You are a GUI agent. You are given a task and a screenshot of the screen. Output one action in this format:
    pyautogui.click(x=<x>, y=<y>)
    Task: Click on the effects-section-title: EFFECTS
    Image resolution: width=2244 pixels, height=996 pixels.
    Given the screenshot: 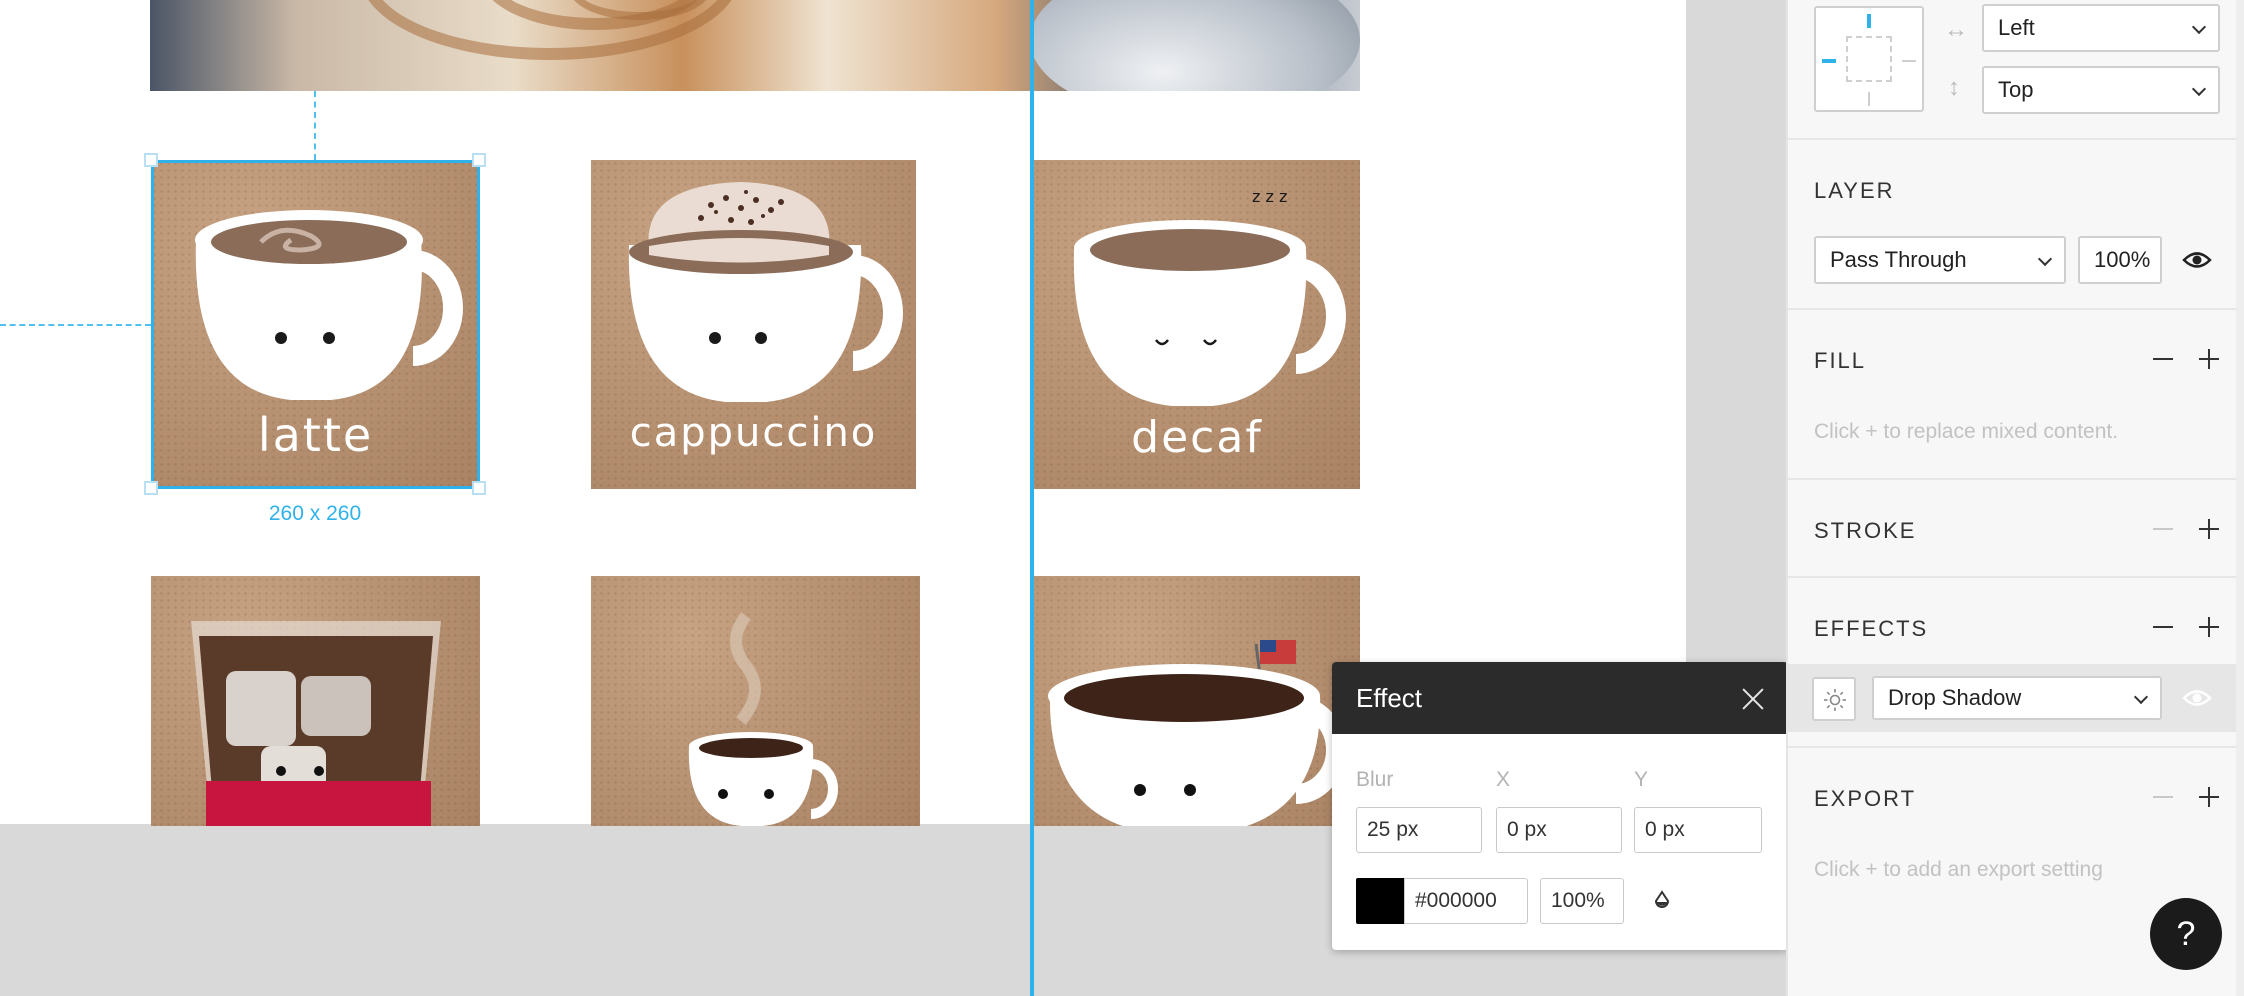 What is the action you would take?
    pyautogui.click(x=1871, y=628)
    